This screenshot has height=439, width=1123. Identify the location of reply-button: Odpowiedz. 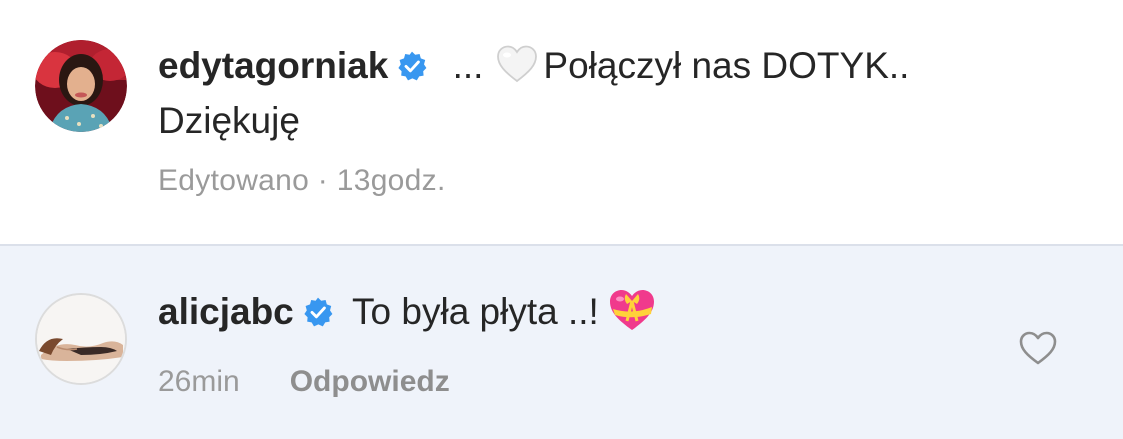
(370, 381).